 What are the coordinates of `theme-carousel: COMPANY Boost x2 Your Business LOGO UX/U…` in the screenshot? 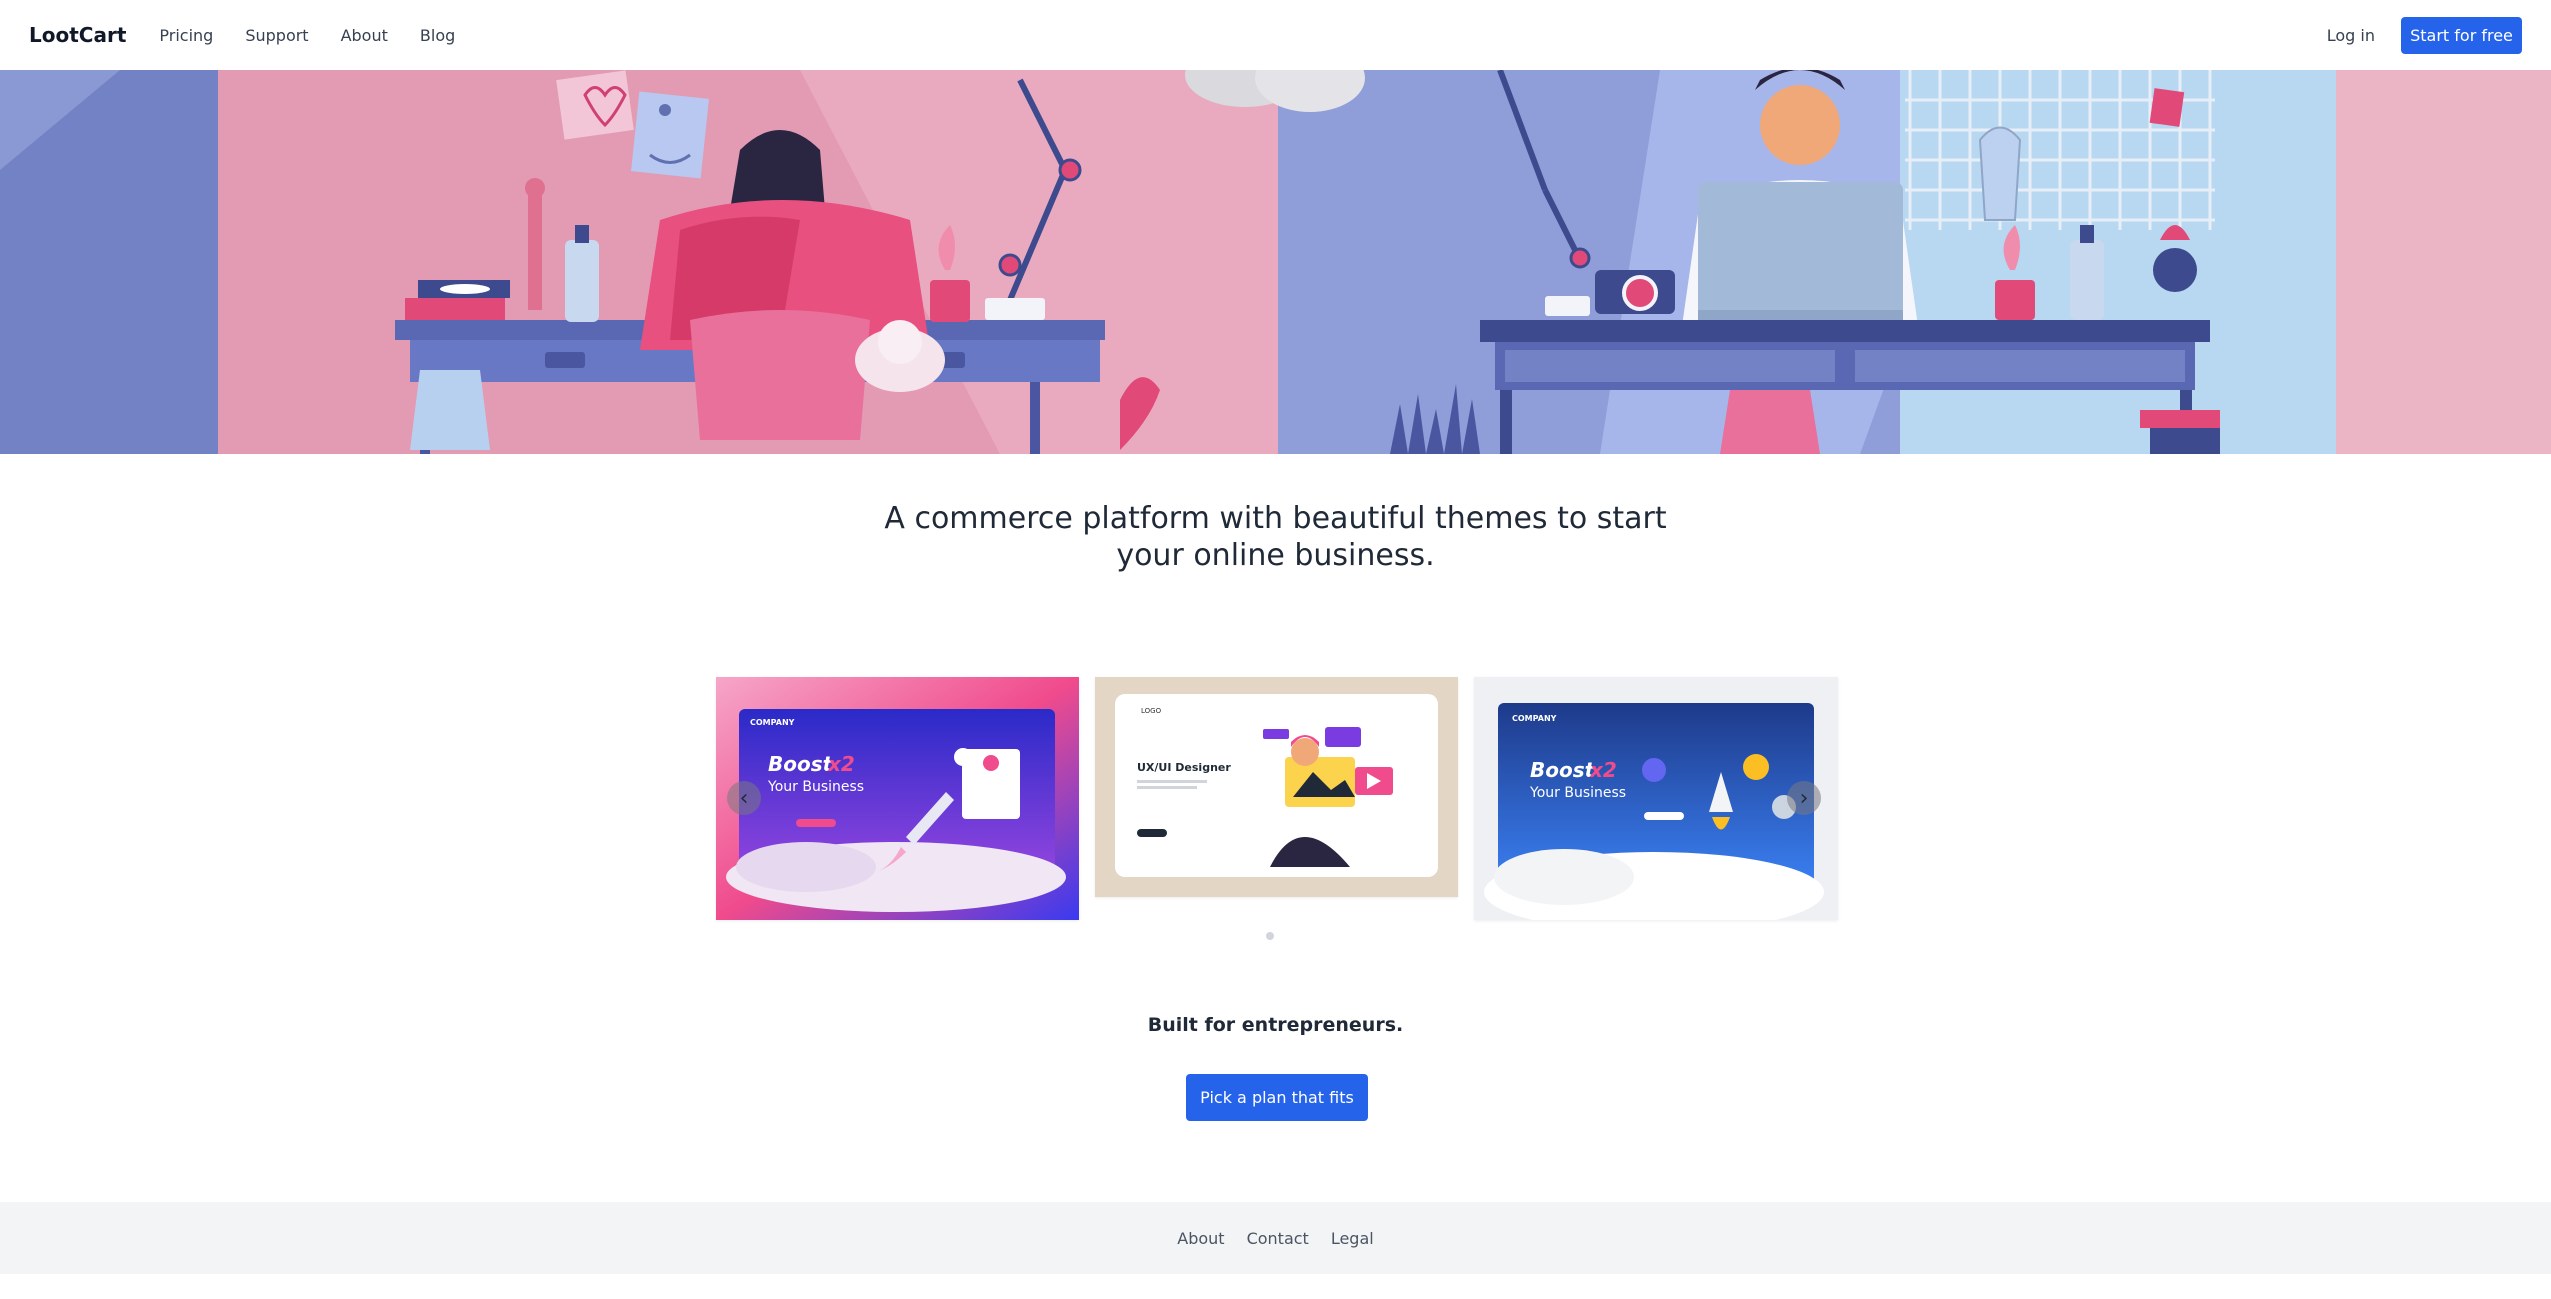 It's located at (1277, 808).